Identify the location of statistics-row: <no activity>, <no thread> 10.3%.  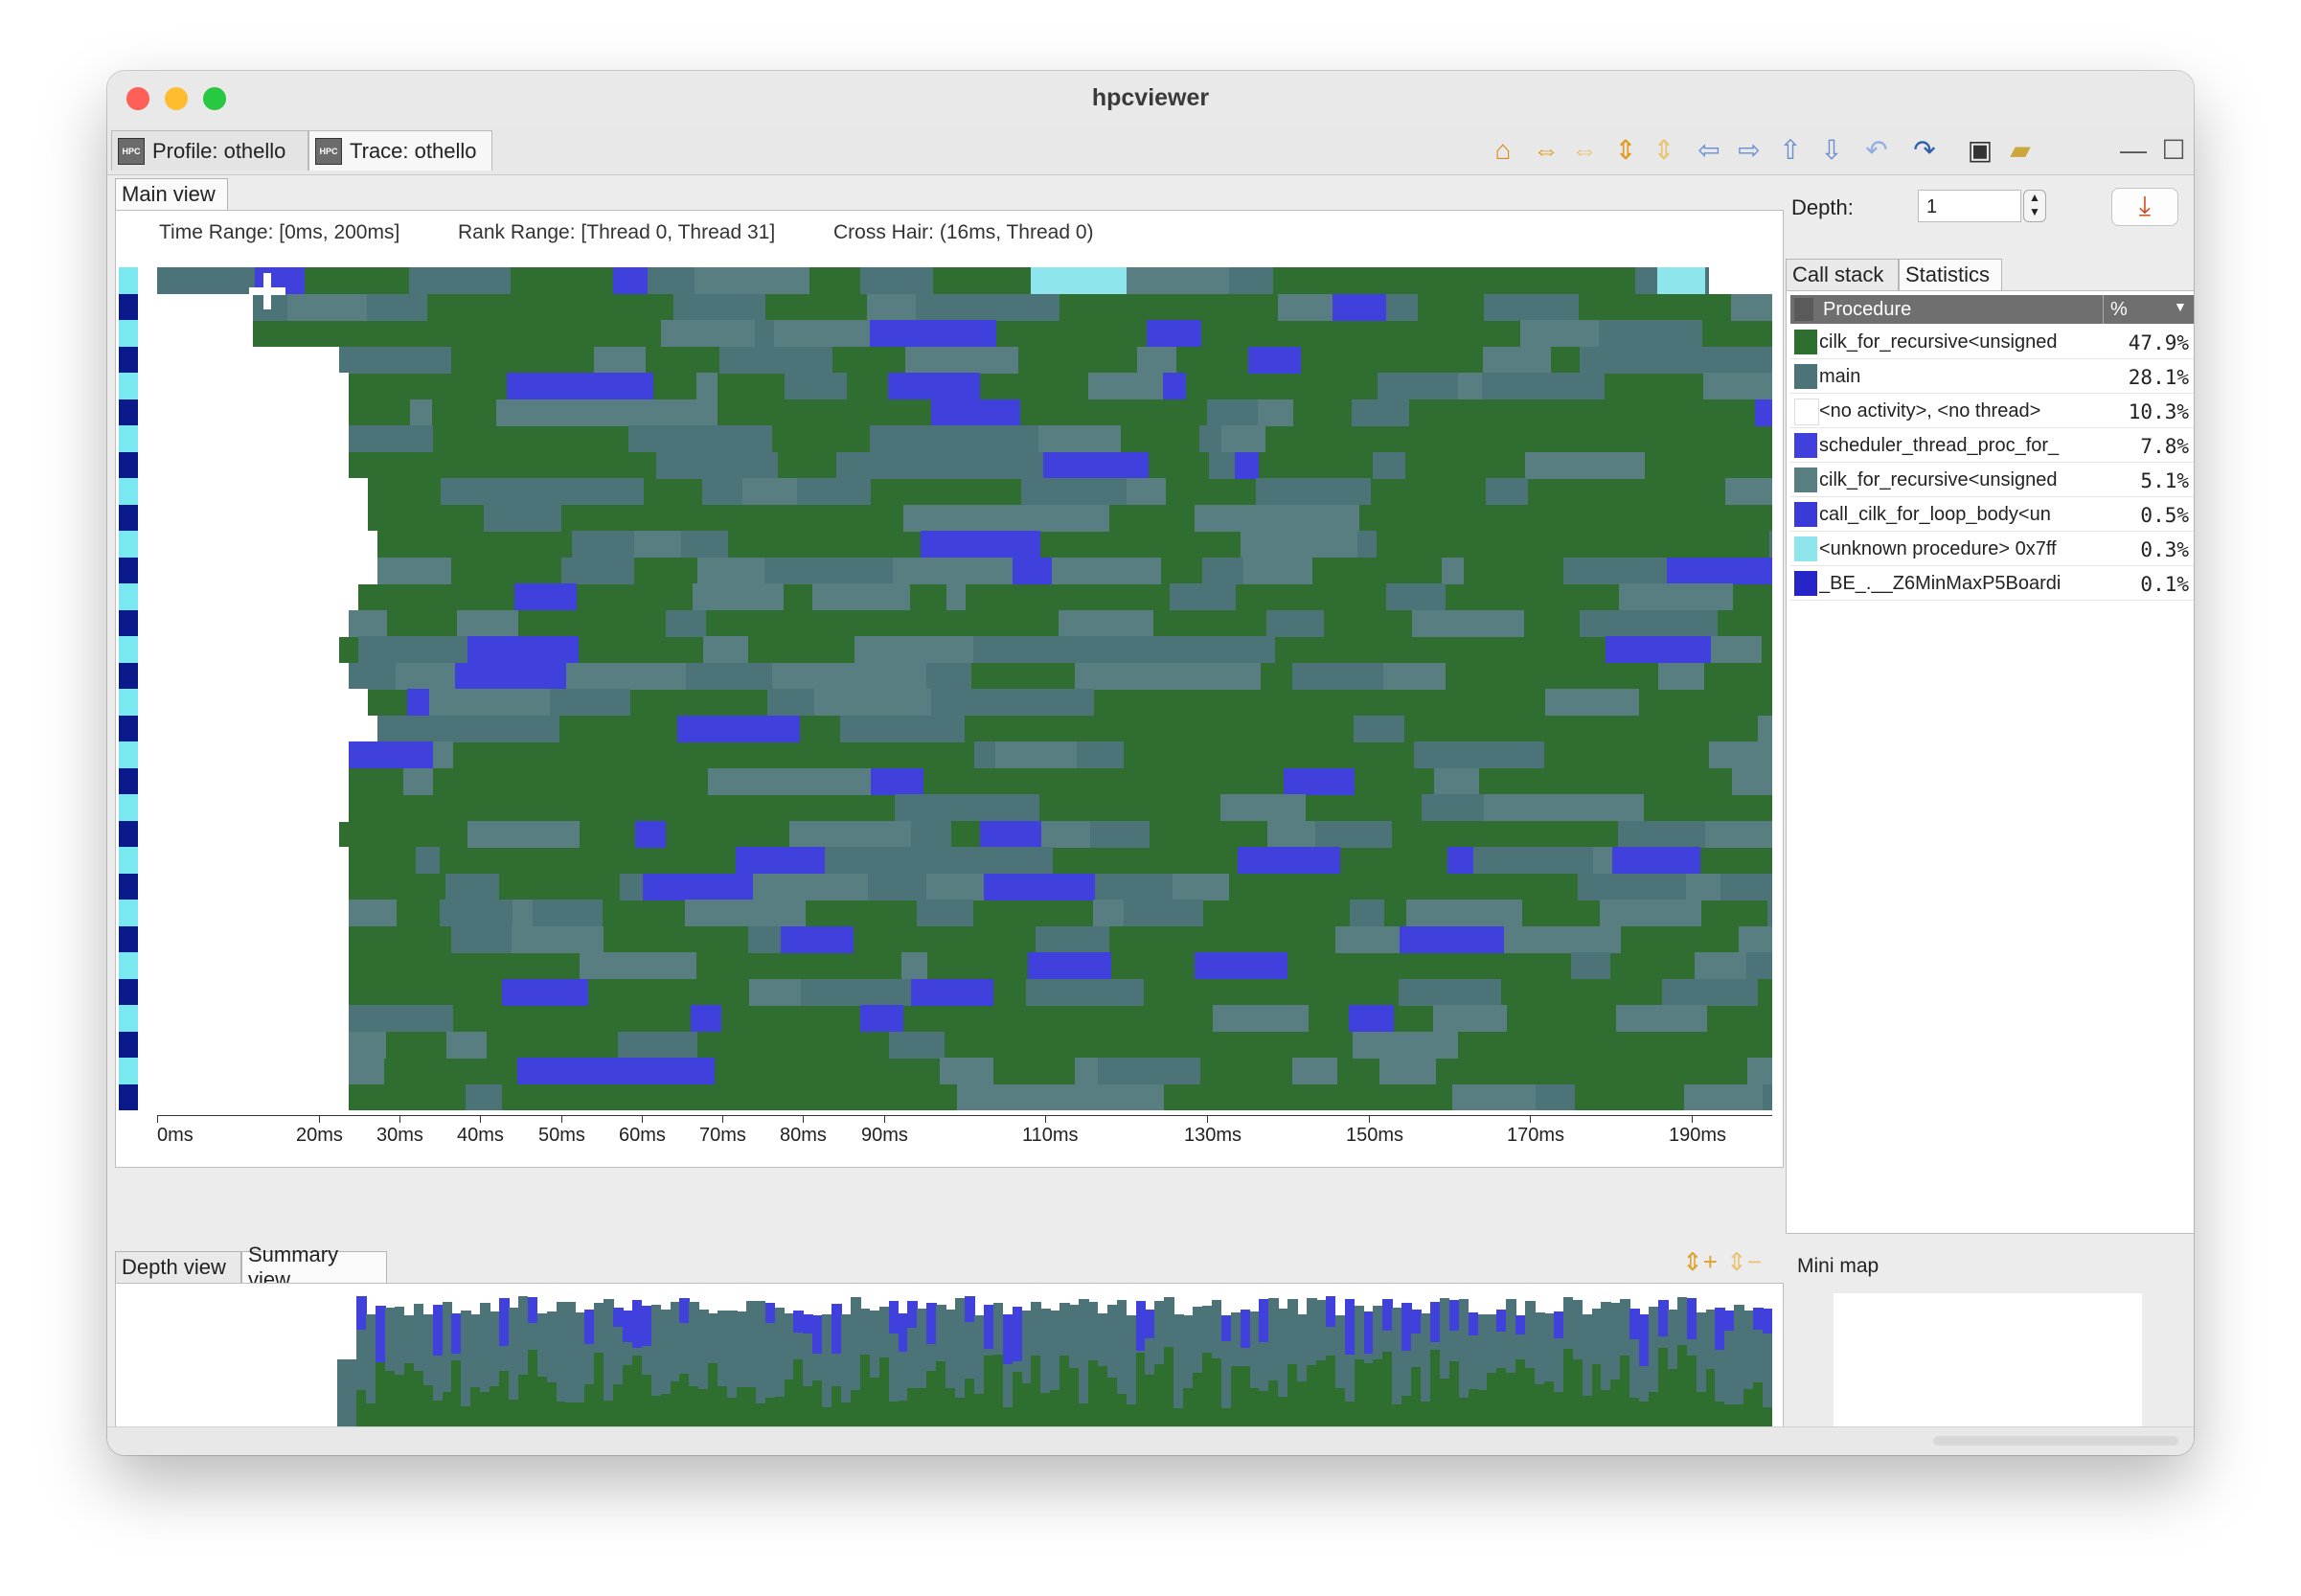
(1992, 411).